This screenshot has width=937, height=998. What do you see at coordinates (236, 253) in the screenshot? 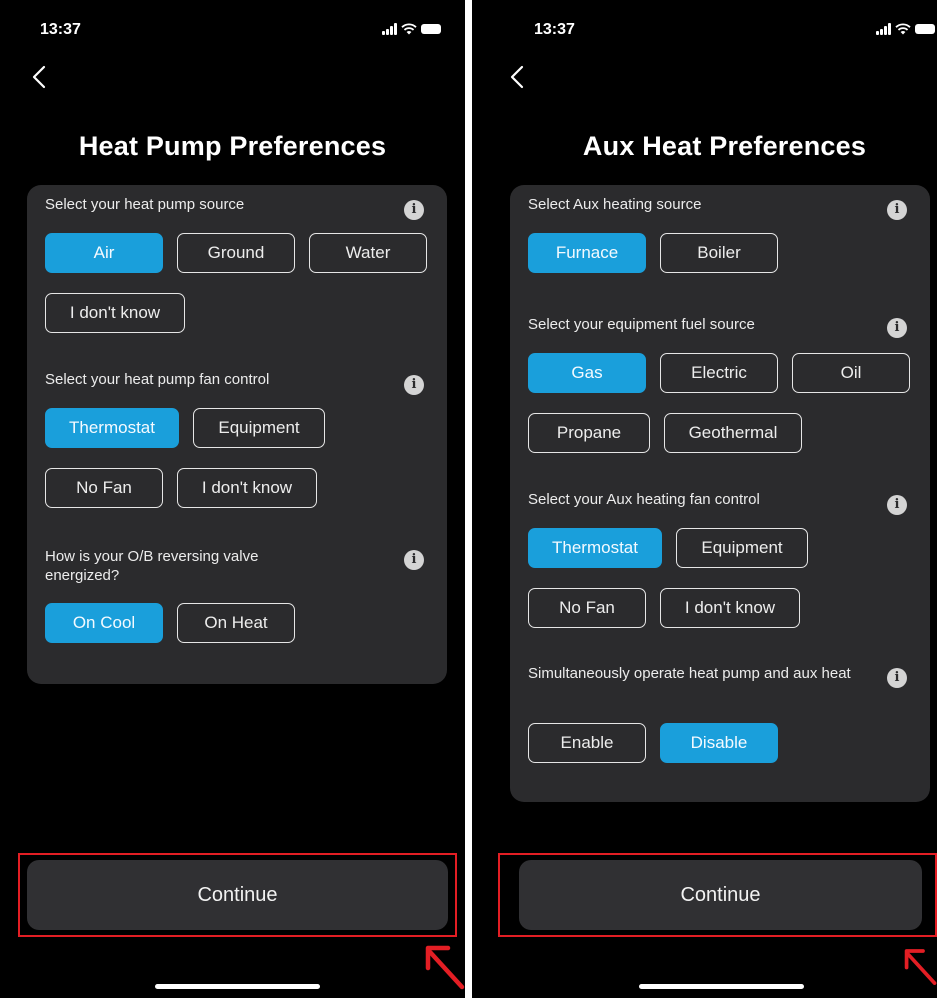
I see `option-ground: Ground` at bounding box center [236, 253].